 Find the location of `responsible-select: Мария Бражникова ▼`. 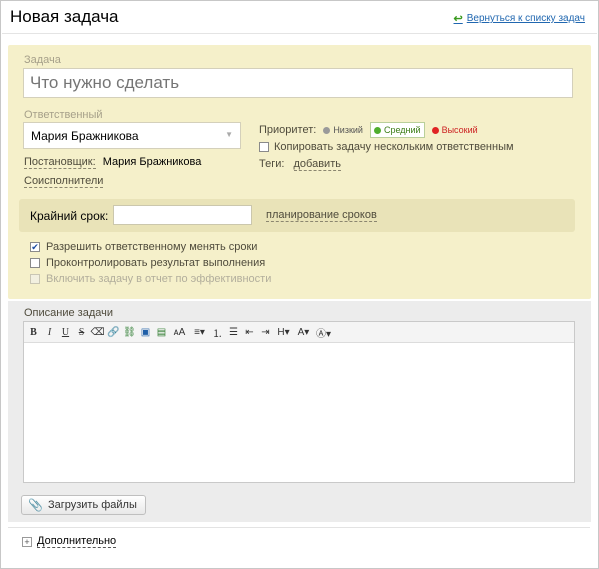

responsible-select: Мария Бражникова ▼ is located at coordinates (132, 135).